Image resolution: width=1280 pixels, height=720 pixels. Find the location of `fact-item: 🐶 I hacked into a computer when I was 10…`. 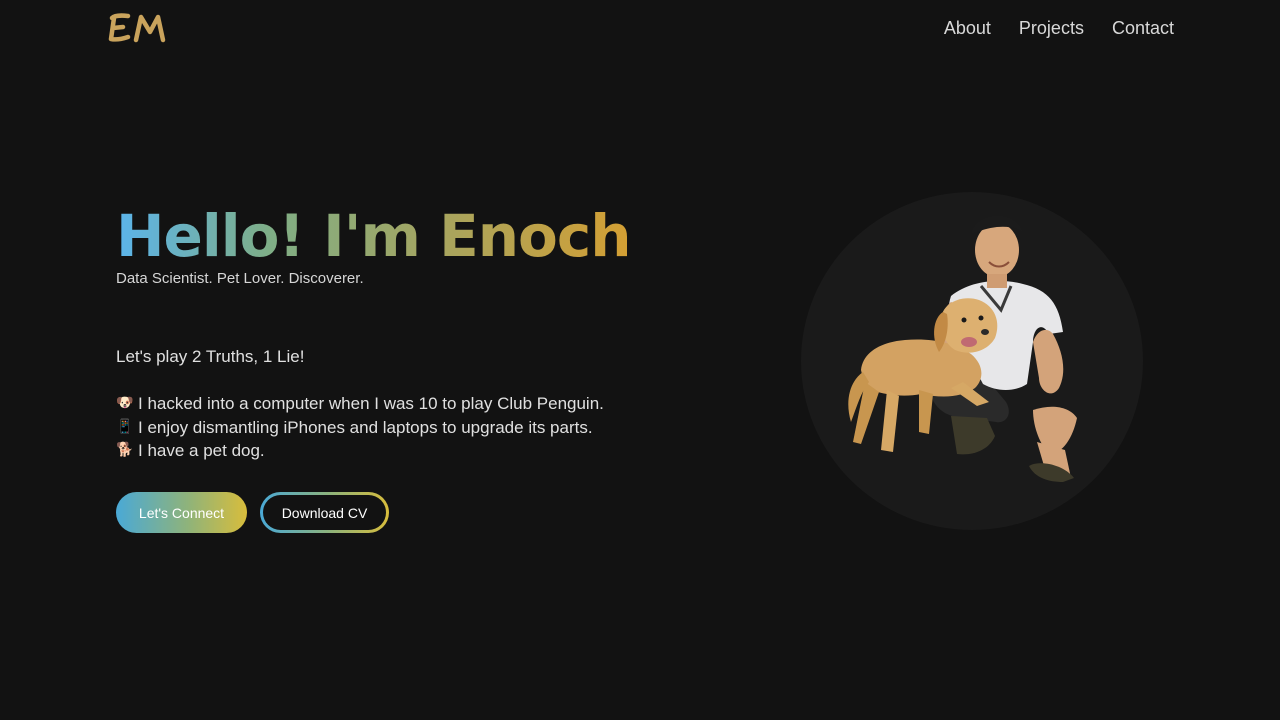

fact-item: 🐶 I hacked into a computer when I was 10… is located at coordinates (360, 404).